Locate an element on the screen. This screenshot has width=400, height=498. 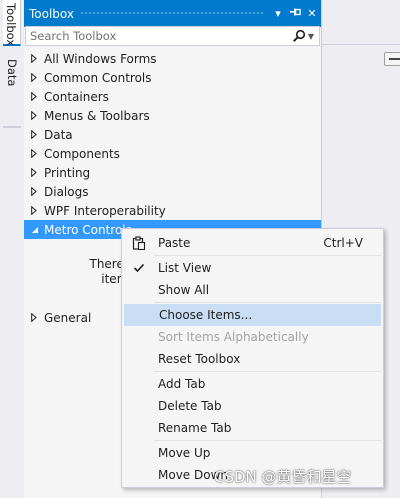
menu-item-label: List View is located at coordinates (185, 268).